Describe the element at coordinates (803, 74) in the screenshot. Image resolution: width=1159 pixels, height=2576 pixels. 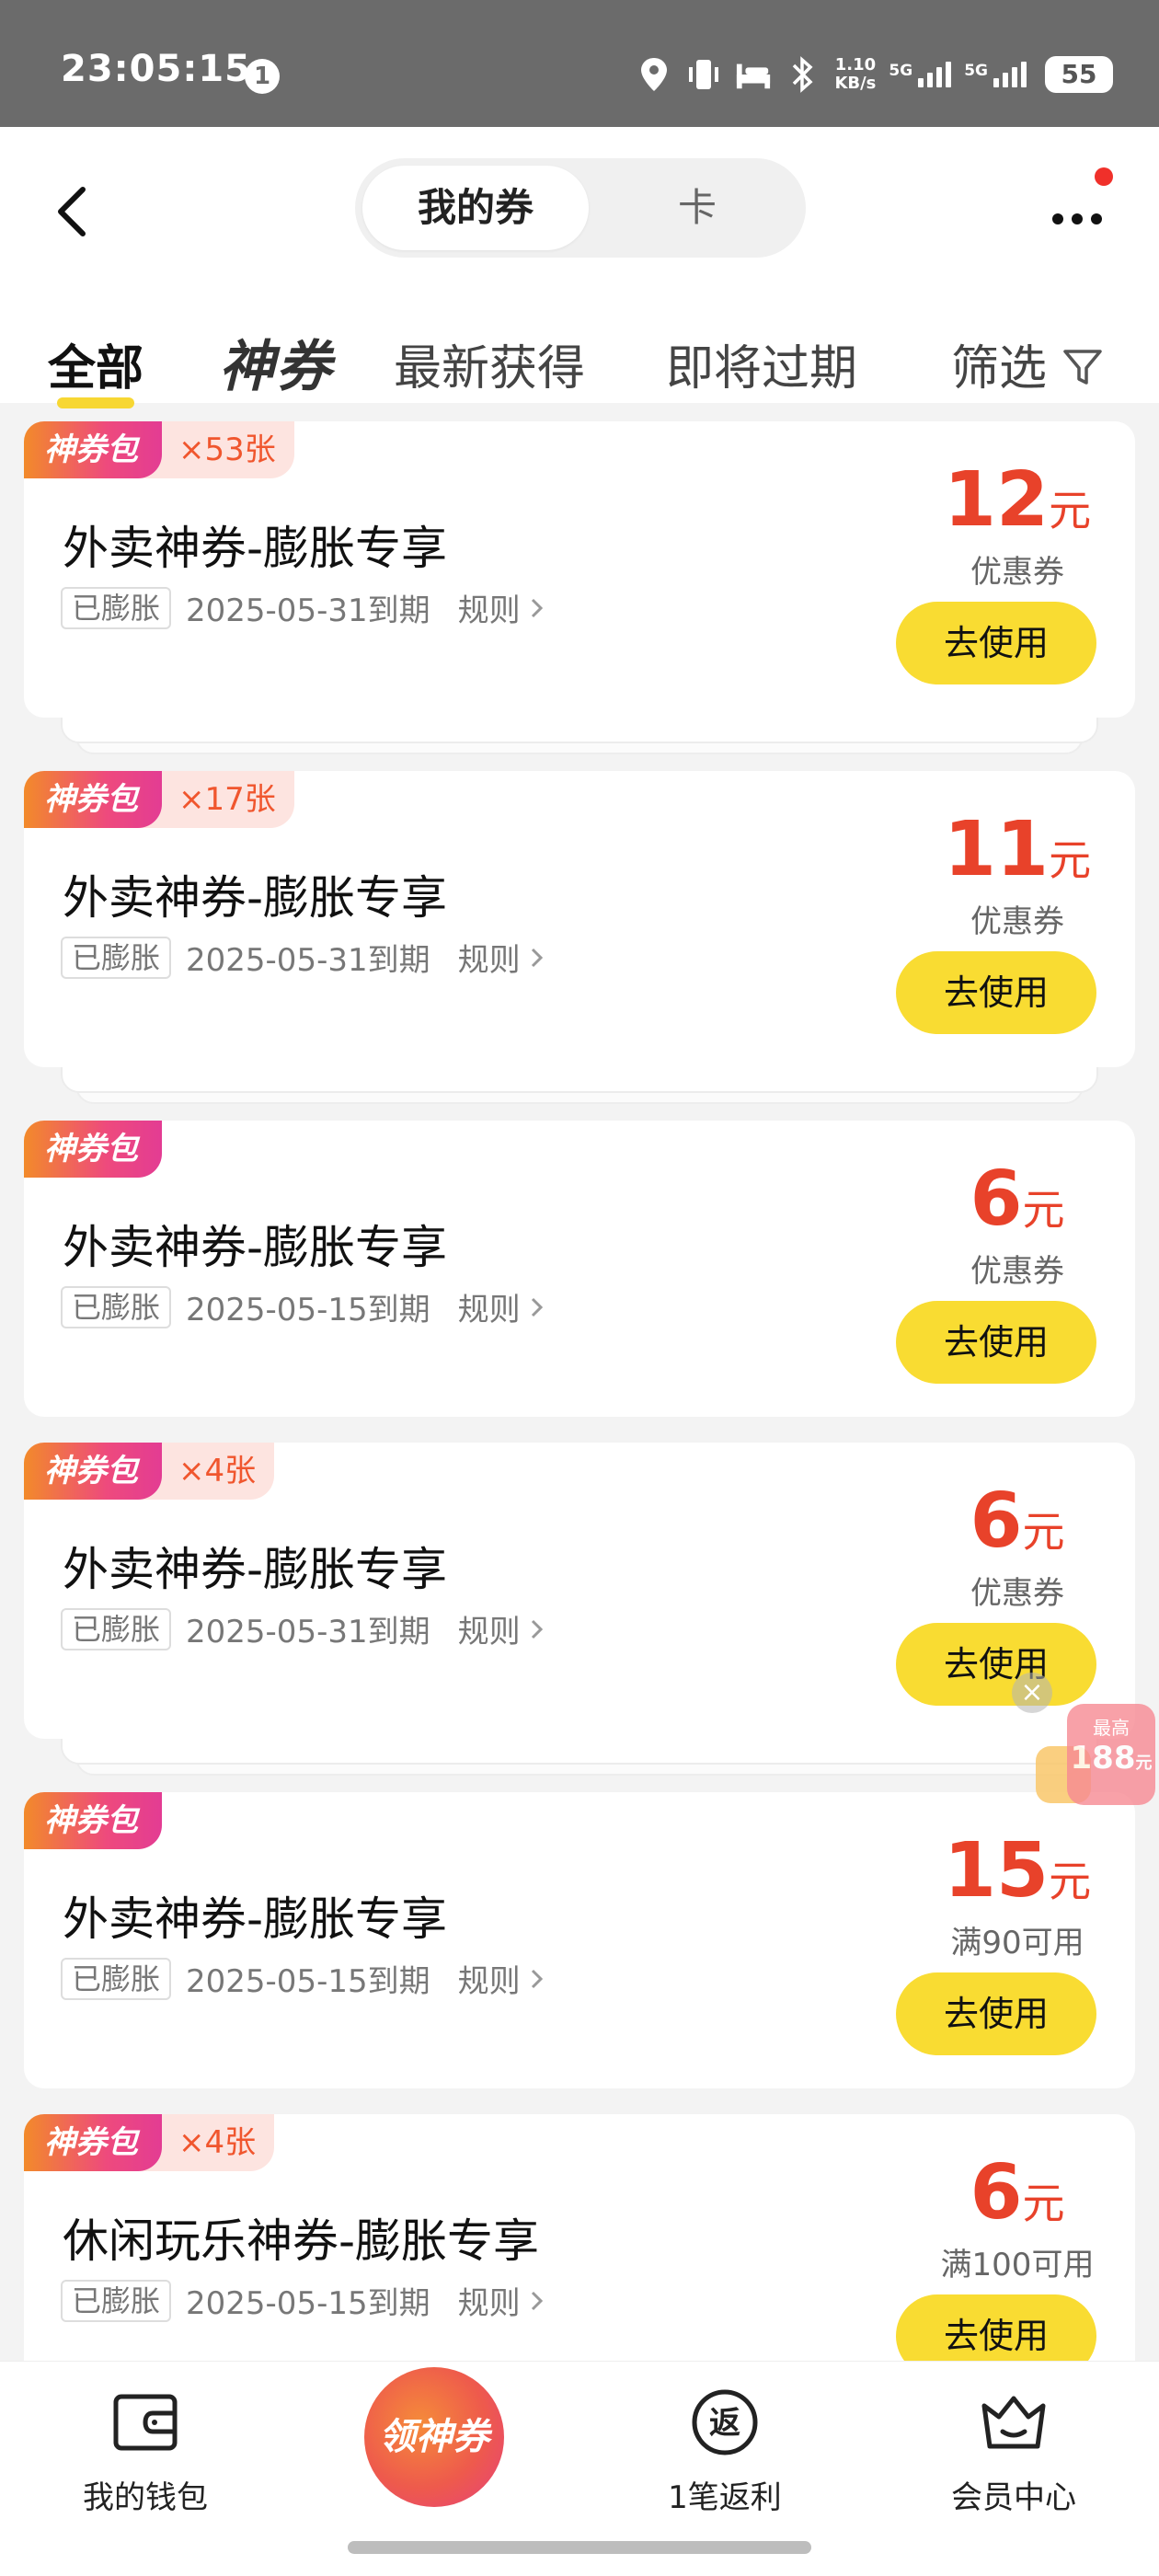
I see `bluetooth-icon` at that location.